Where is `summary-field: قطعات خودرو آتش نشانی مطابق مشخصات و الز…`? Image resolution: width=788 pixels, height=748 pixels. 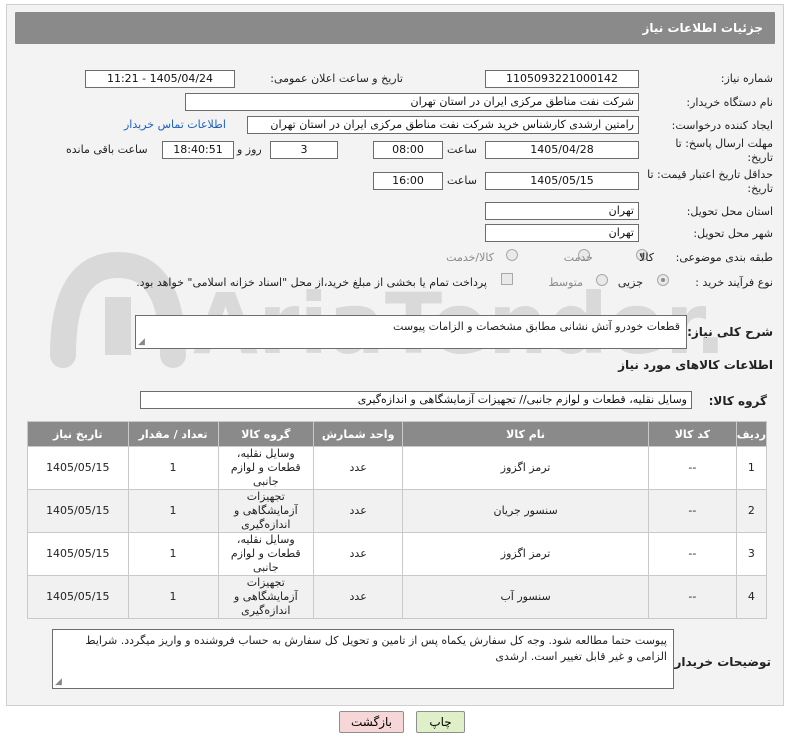 summary-field: قطعات خودرو آتش نشانی مطابق مشخصات و الز… is located at coordinates (411, 332).